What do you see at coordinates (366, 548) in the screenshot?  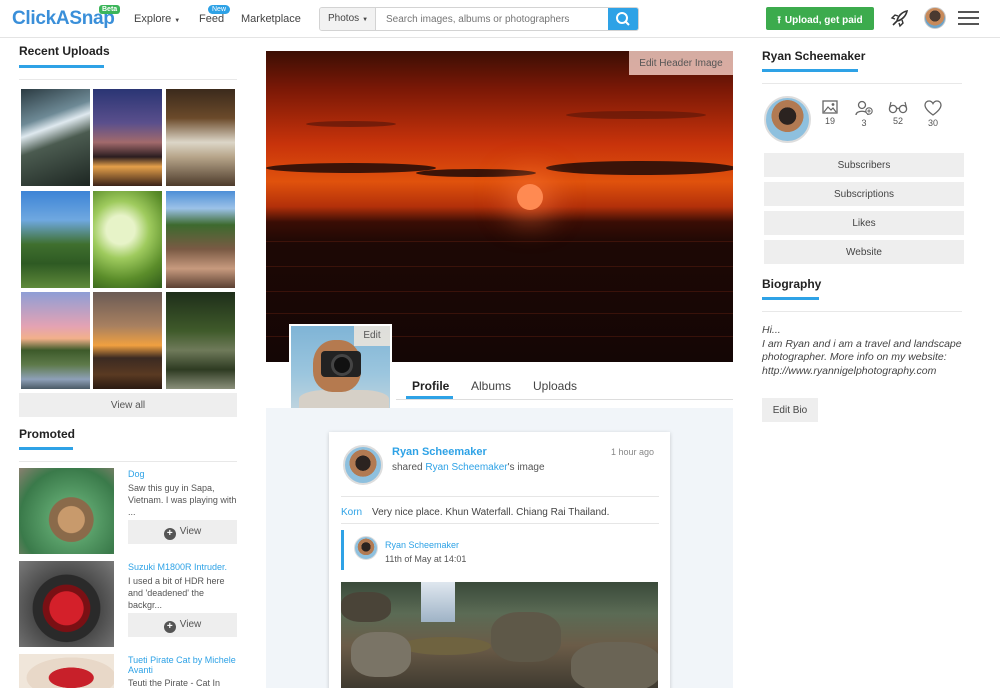 I see `shared-author-avatar` at bounding box center [366, 548].